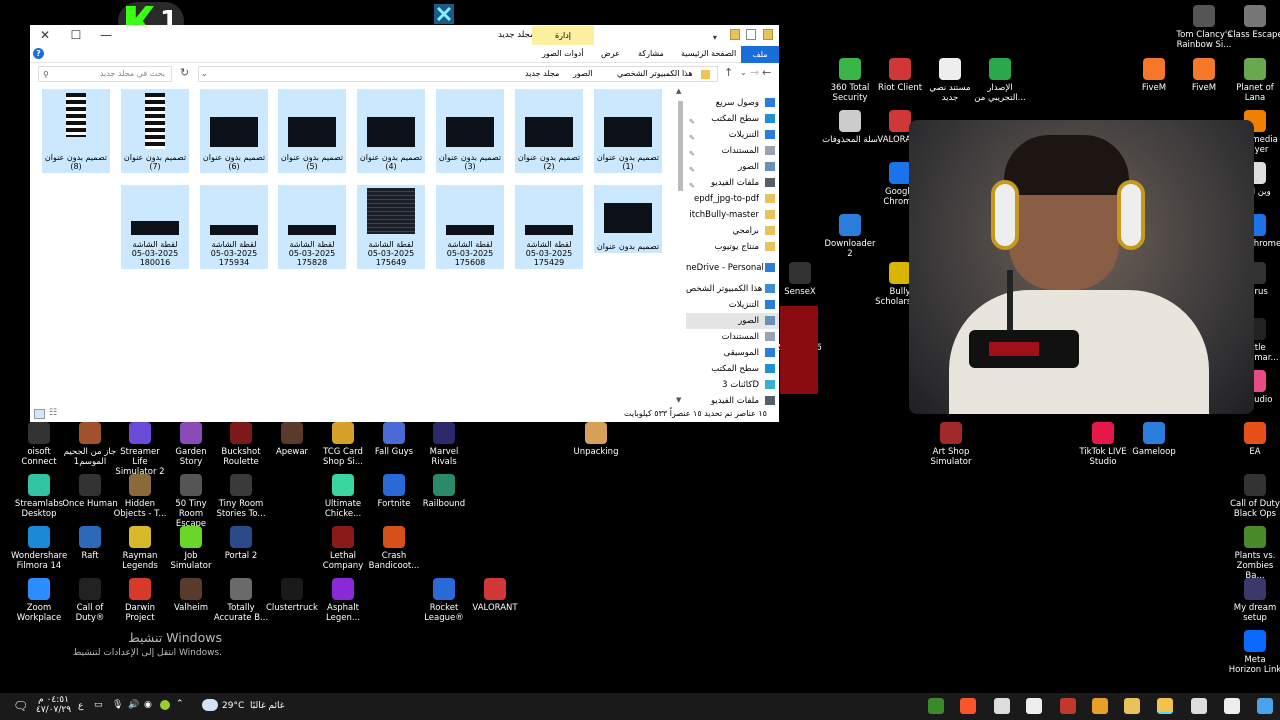 The image size is (1280, 720). What do you see at coordinates (732, 385) in the screenshot?
I see `nav-item: كائنات 3D` at bounding box center [732, 385].